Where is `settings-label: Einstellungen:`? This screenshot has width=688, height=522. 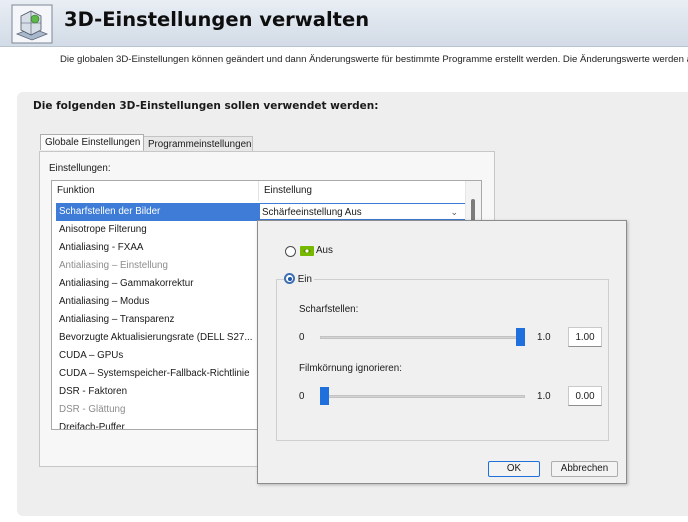 settings-label: Einstellungen: is located at coordinates (80, 168).